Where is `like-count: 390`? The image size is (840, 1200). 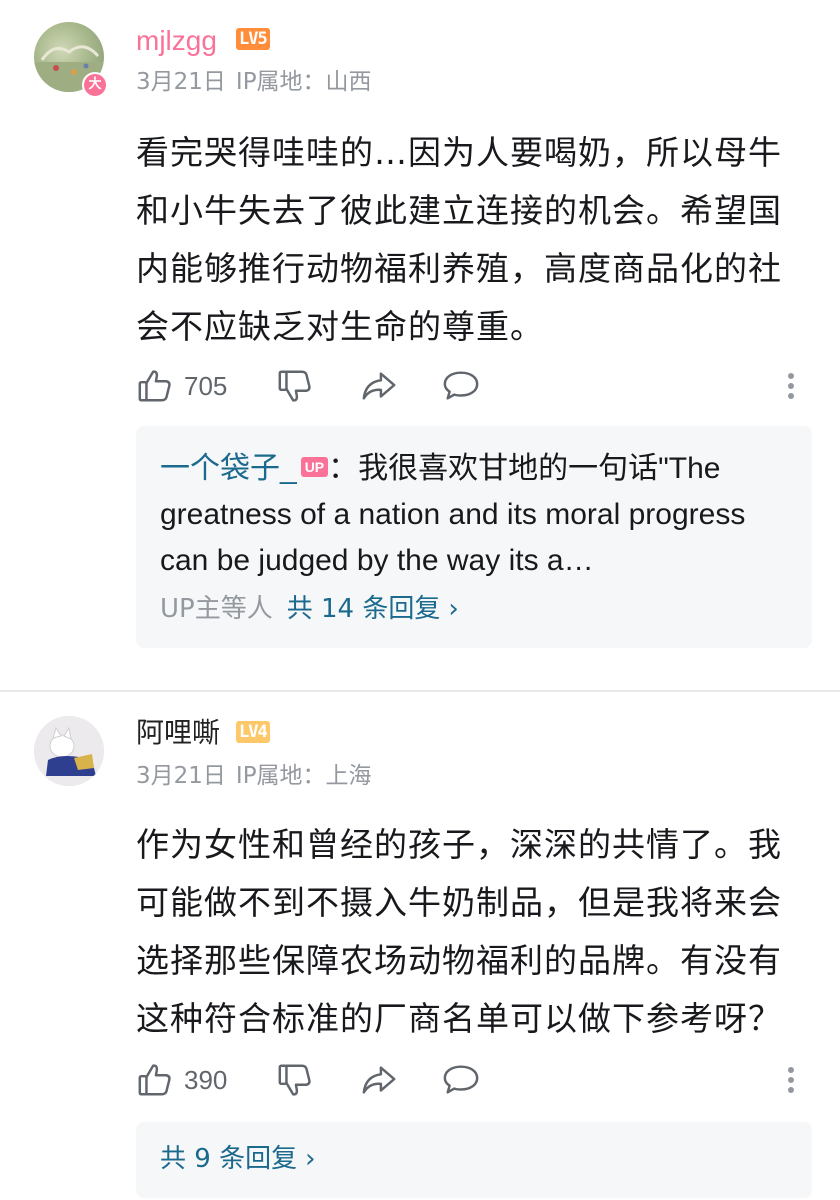 like-count: 390 is located at coordinates (206, 1079).